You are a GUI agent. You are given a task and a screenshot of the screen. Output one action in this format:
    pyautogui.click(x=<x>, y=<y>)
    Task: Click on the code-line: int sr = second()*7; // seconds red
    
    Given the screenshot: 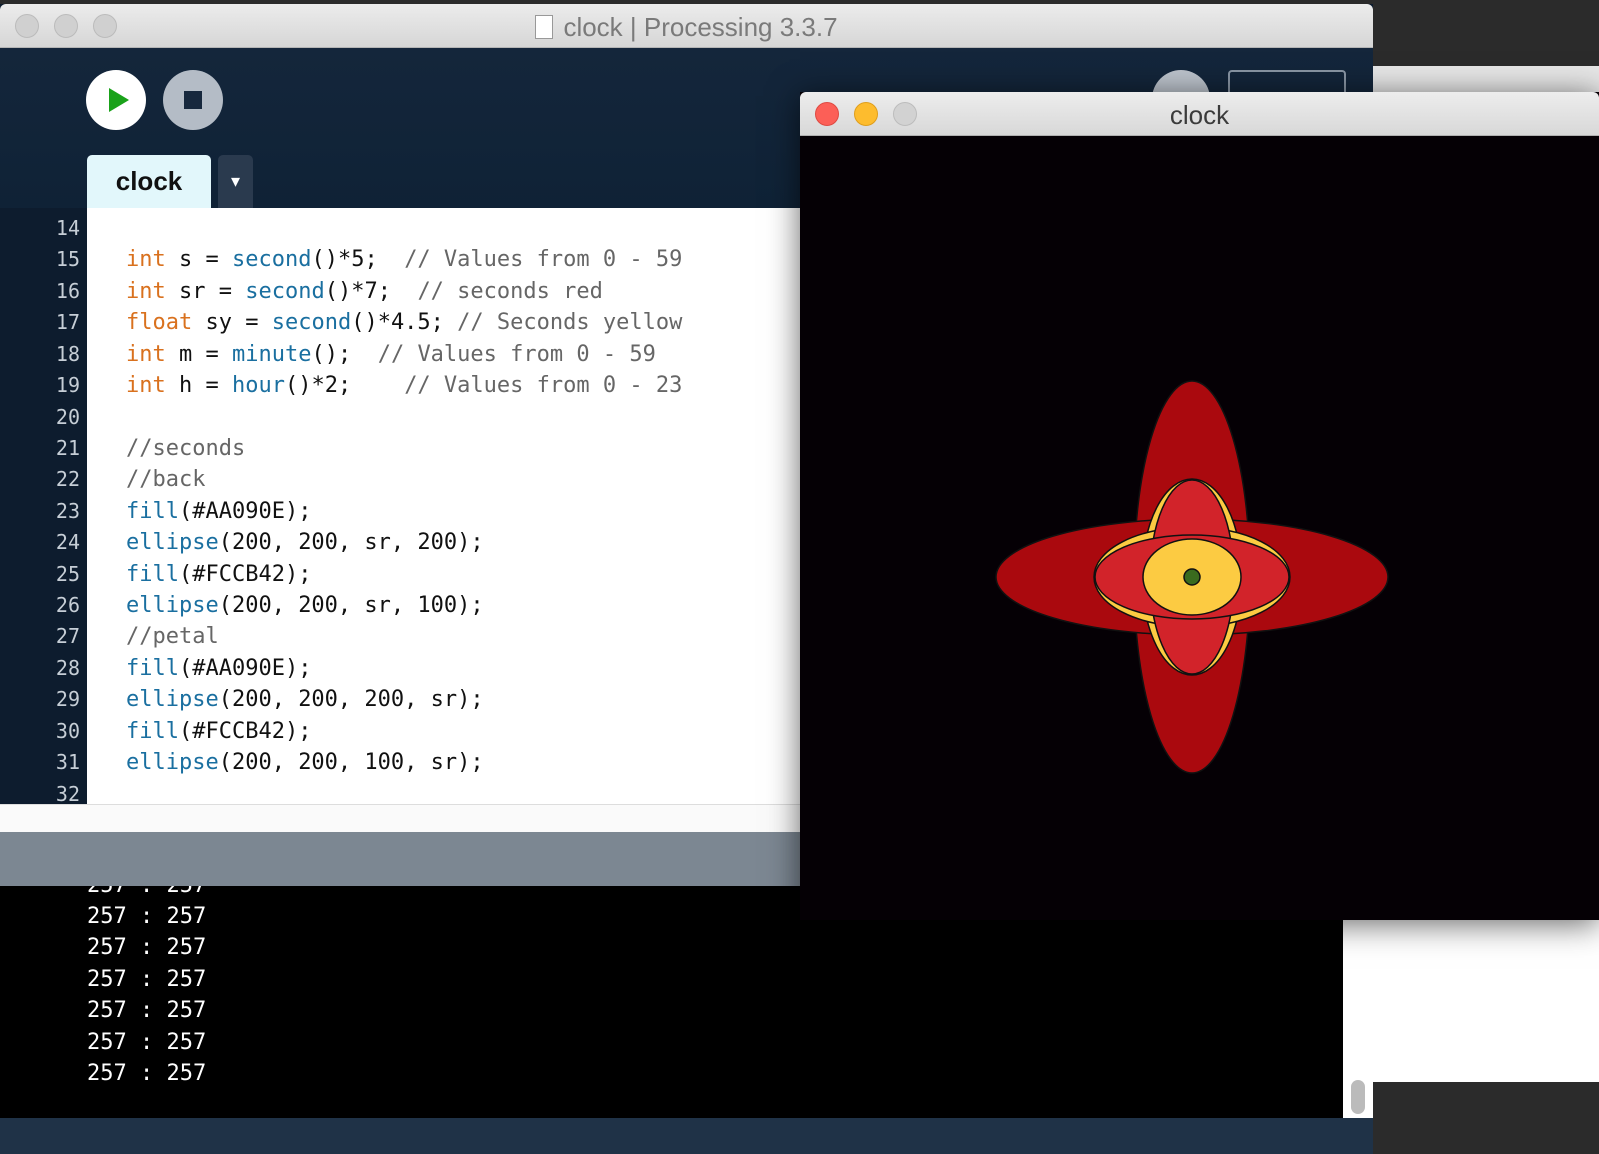 What is the action you would take?
    pyautogui.click(x=364, y=291)
    